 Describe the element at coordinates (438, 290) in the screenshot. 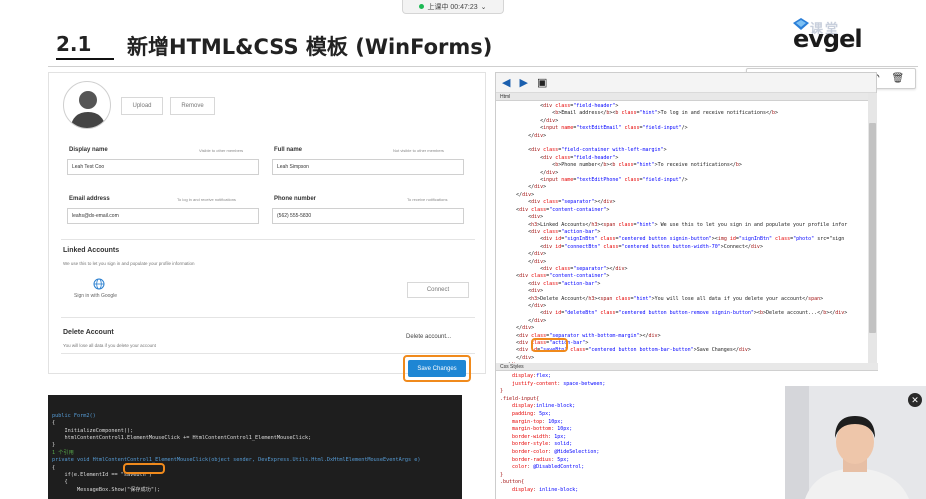

I see `connect-button: Connect` at that location.